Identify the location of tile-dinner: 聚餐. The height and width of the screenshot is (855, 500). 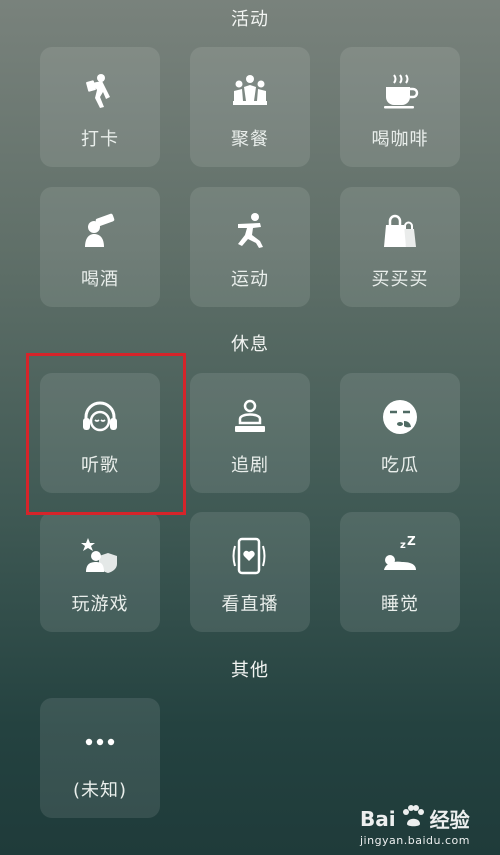
(250, 107).